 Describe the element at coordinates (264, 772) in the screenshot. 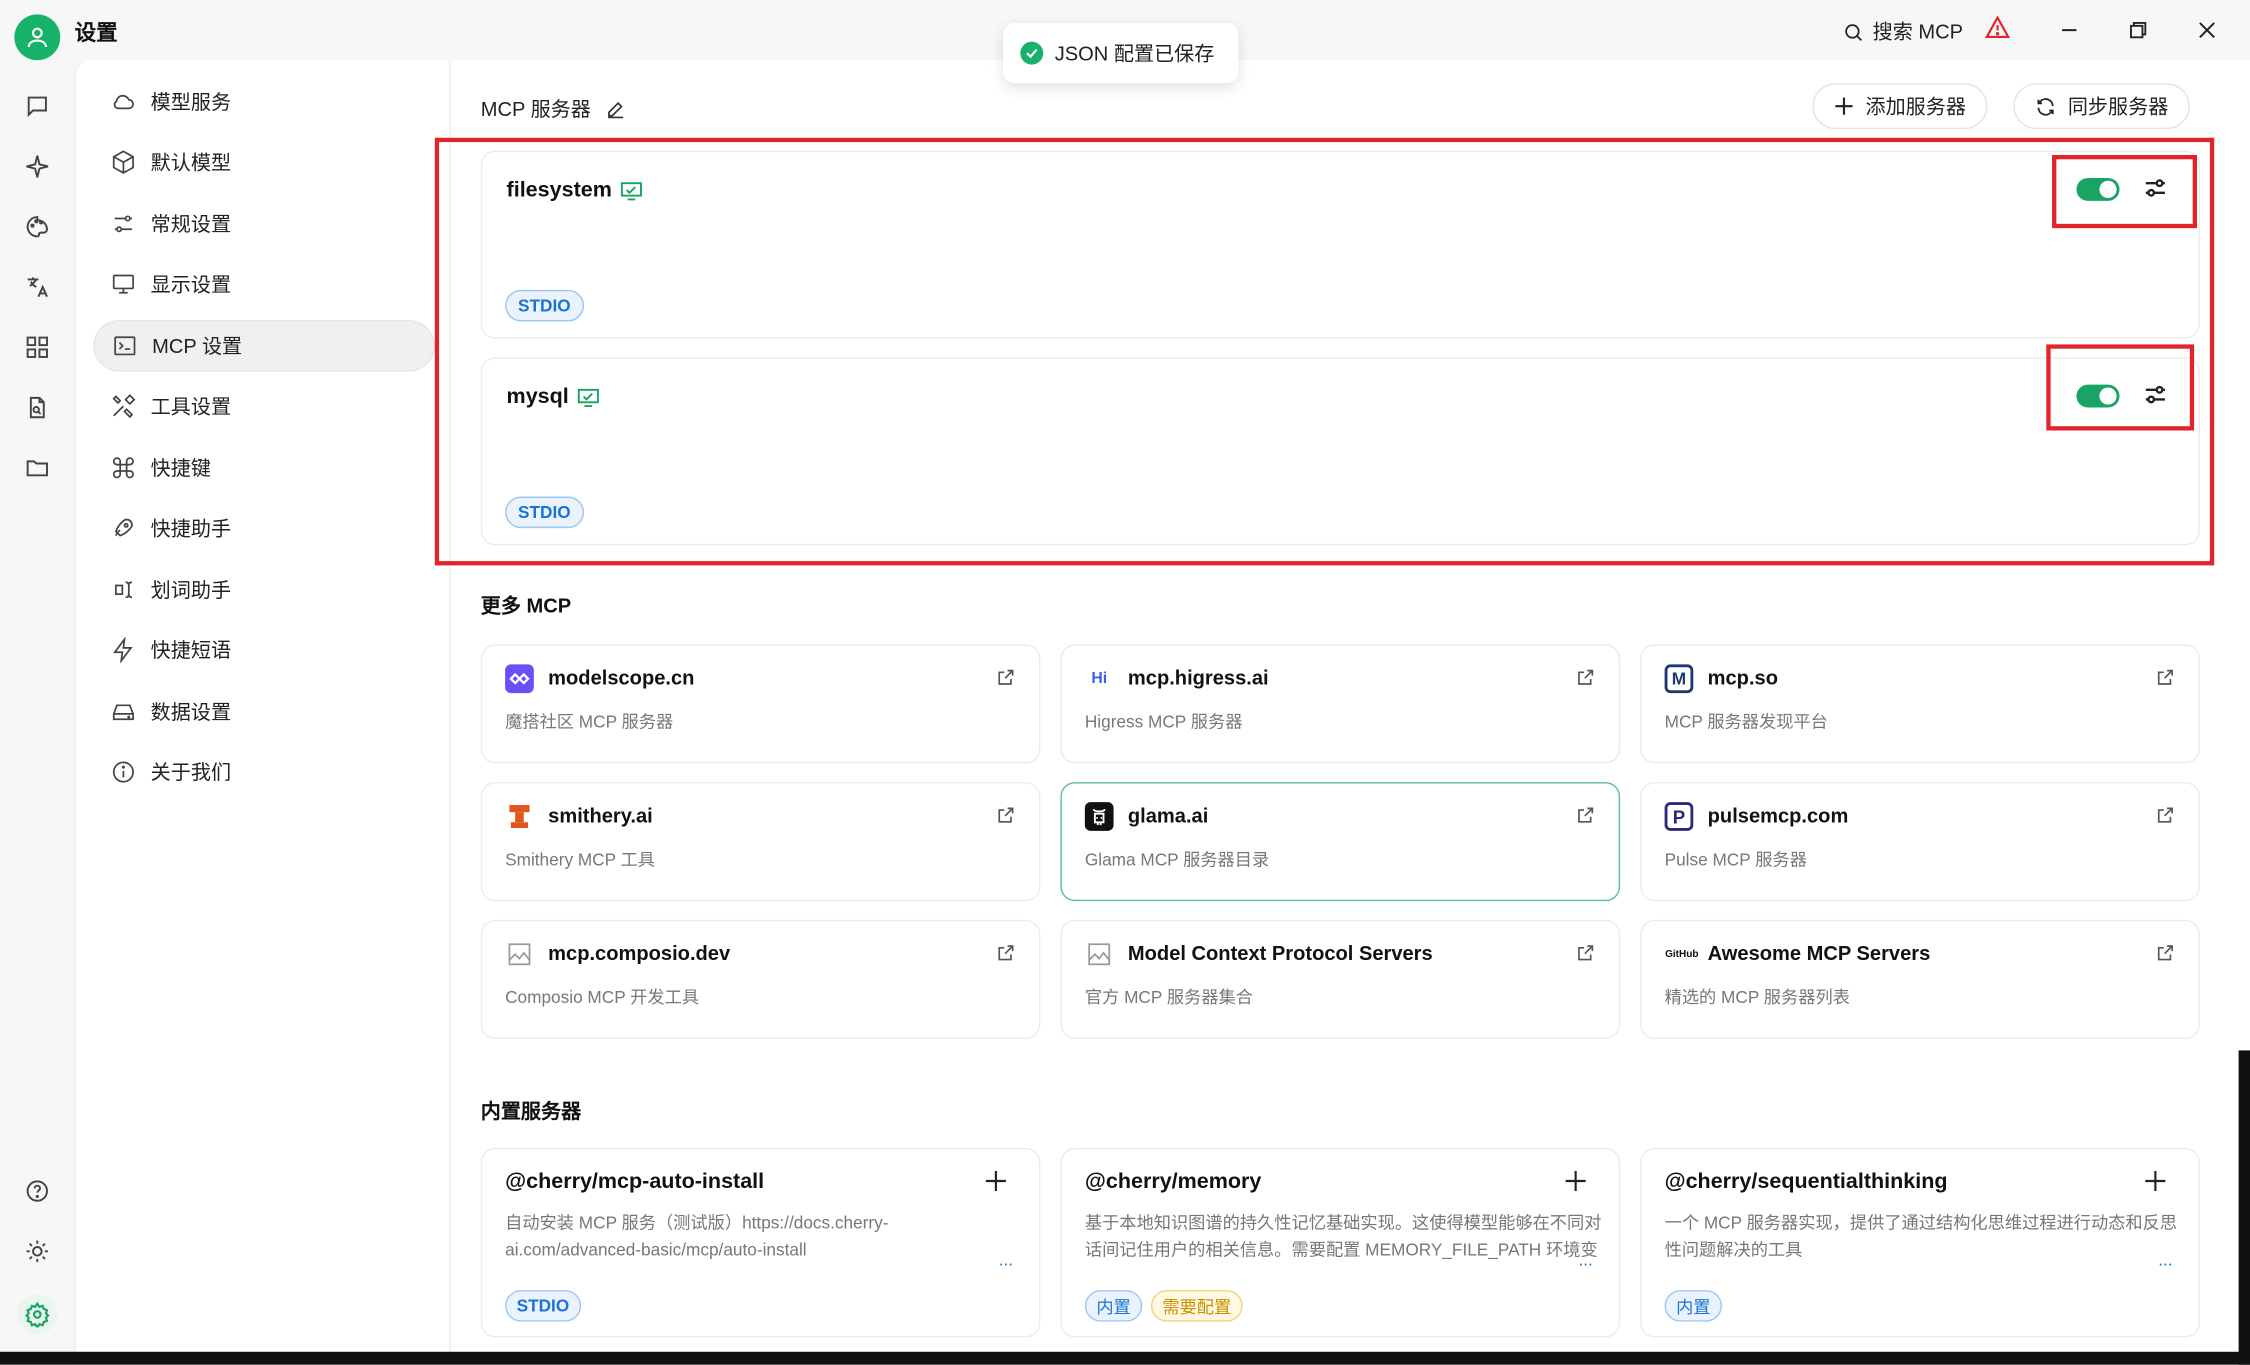

I see `menu-item-about: 关于我们` at that location.